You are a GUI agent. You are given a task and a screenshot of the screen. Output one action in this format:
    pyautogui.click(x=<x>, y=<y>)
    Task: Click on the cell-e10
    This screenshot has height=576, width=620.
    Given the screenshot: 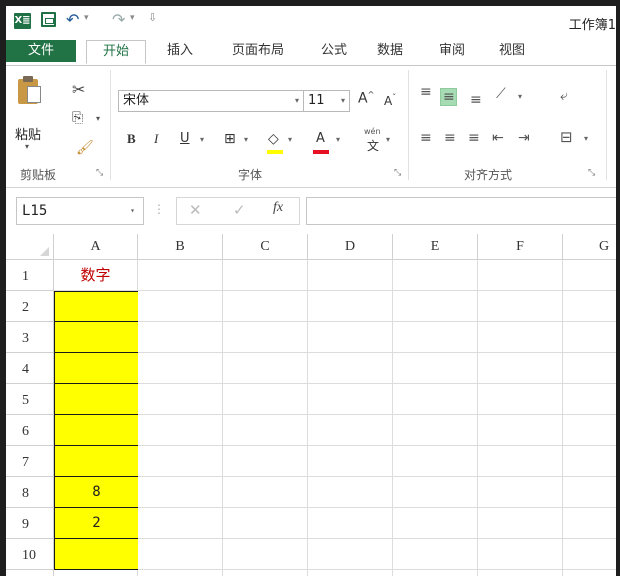 What is the action you would take?
    pyautogui.click(x=435, y=554)
    